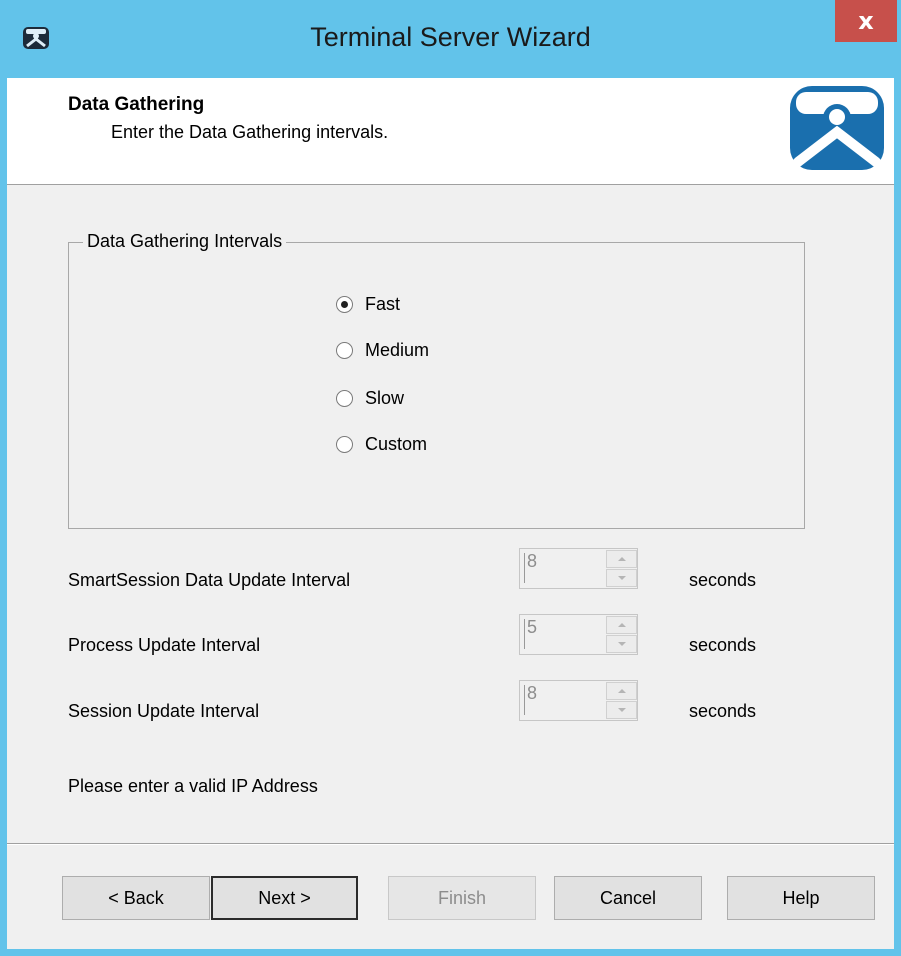 The image size is (901, 956). I want to click on radio-label: Fast, so click(383, 303).